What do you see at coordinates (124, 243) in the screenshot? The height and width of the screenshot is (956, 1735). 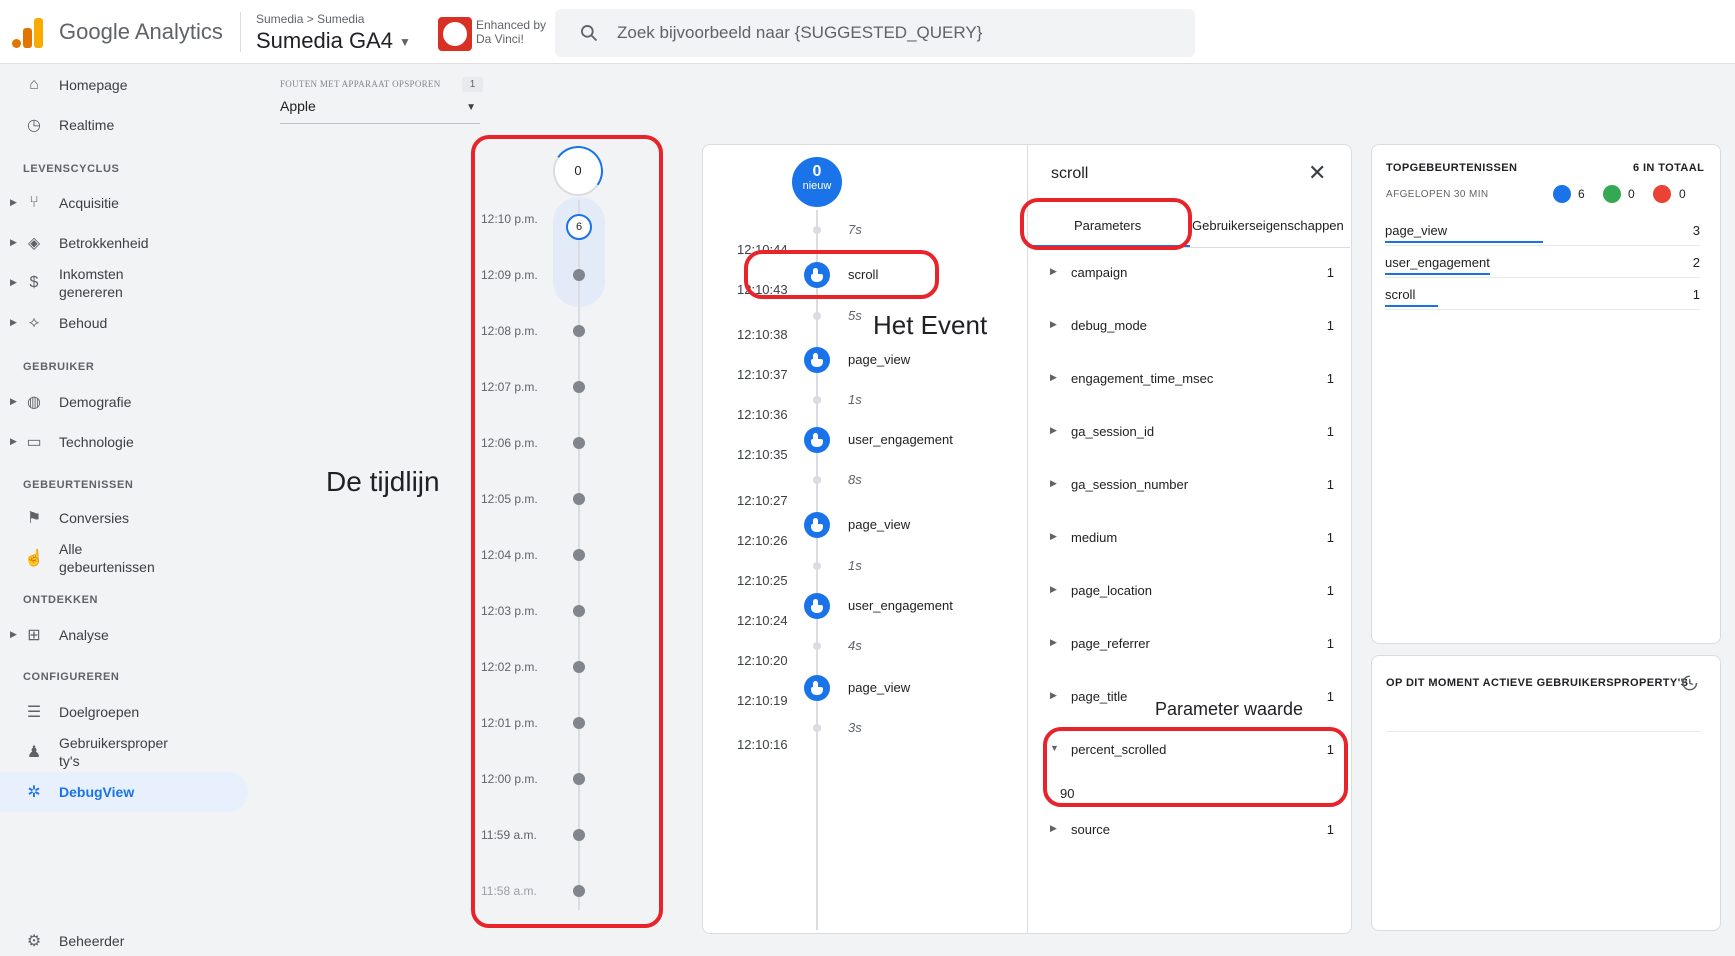 I see `sidebar-item-betrokkenheid: ▶ ◈ Betrokkenheid` at bounding box center [124, 243].